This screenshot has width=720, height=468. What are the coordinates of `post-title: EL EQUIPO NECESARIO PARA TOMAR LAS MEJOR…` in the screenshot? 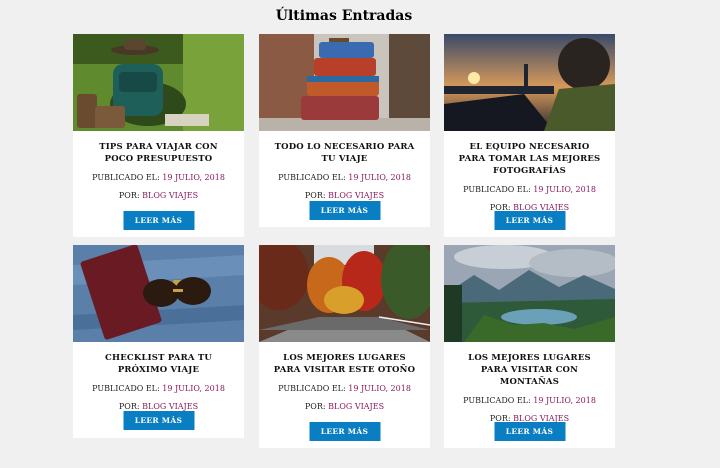 It's located at (529, 154).